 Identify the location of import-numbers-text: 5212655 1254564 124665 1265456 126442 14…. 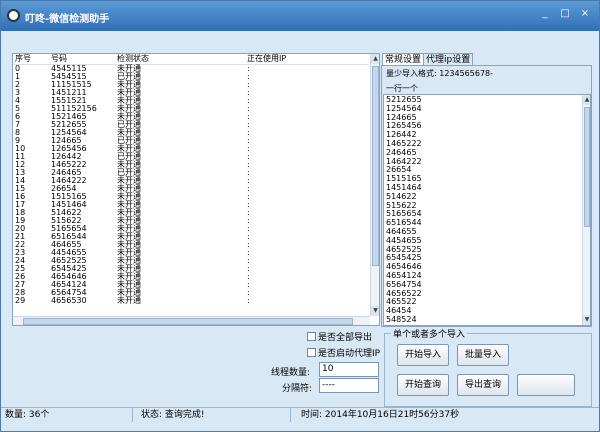
(404, 210).